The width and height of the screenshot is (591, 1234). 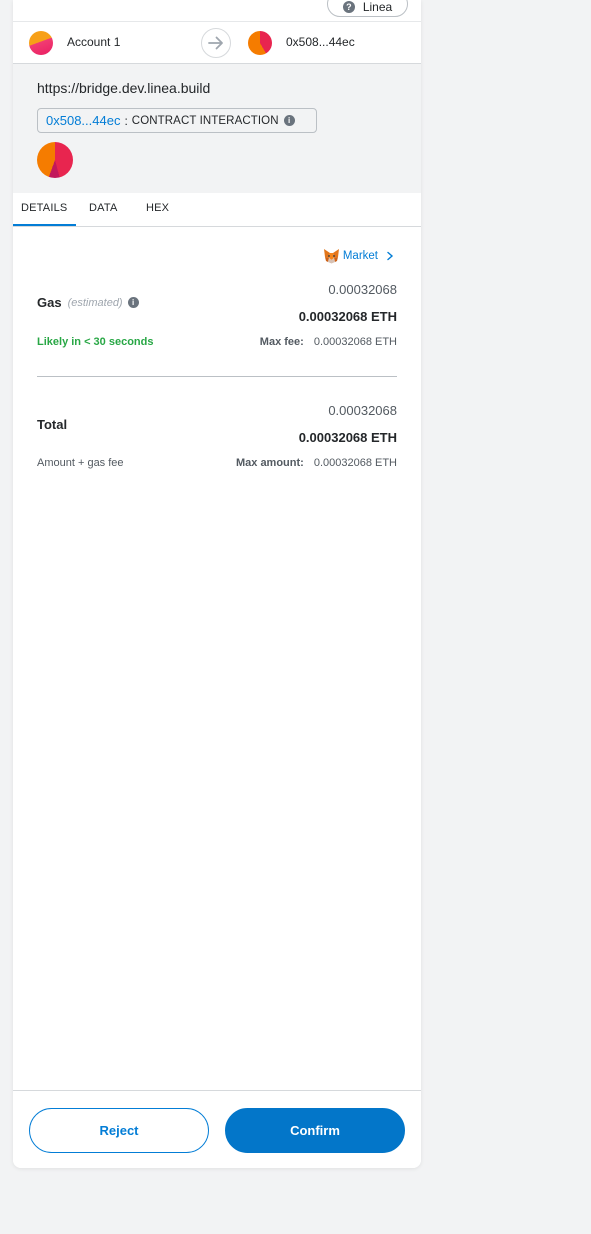 What do you see at coordinates (95, 342) in the screenshot?
I see `gas-time-estimate: Likely in < 30 seconds` at bounding box center [95, 342].